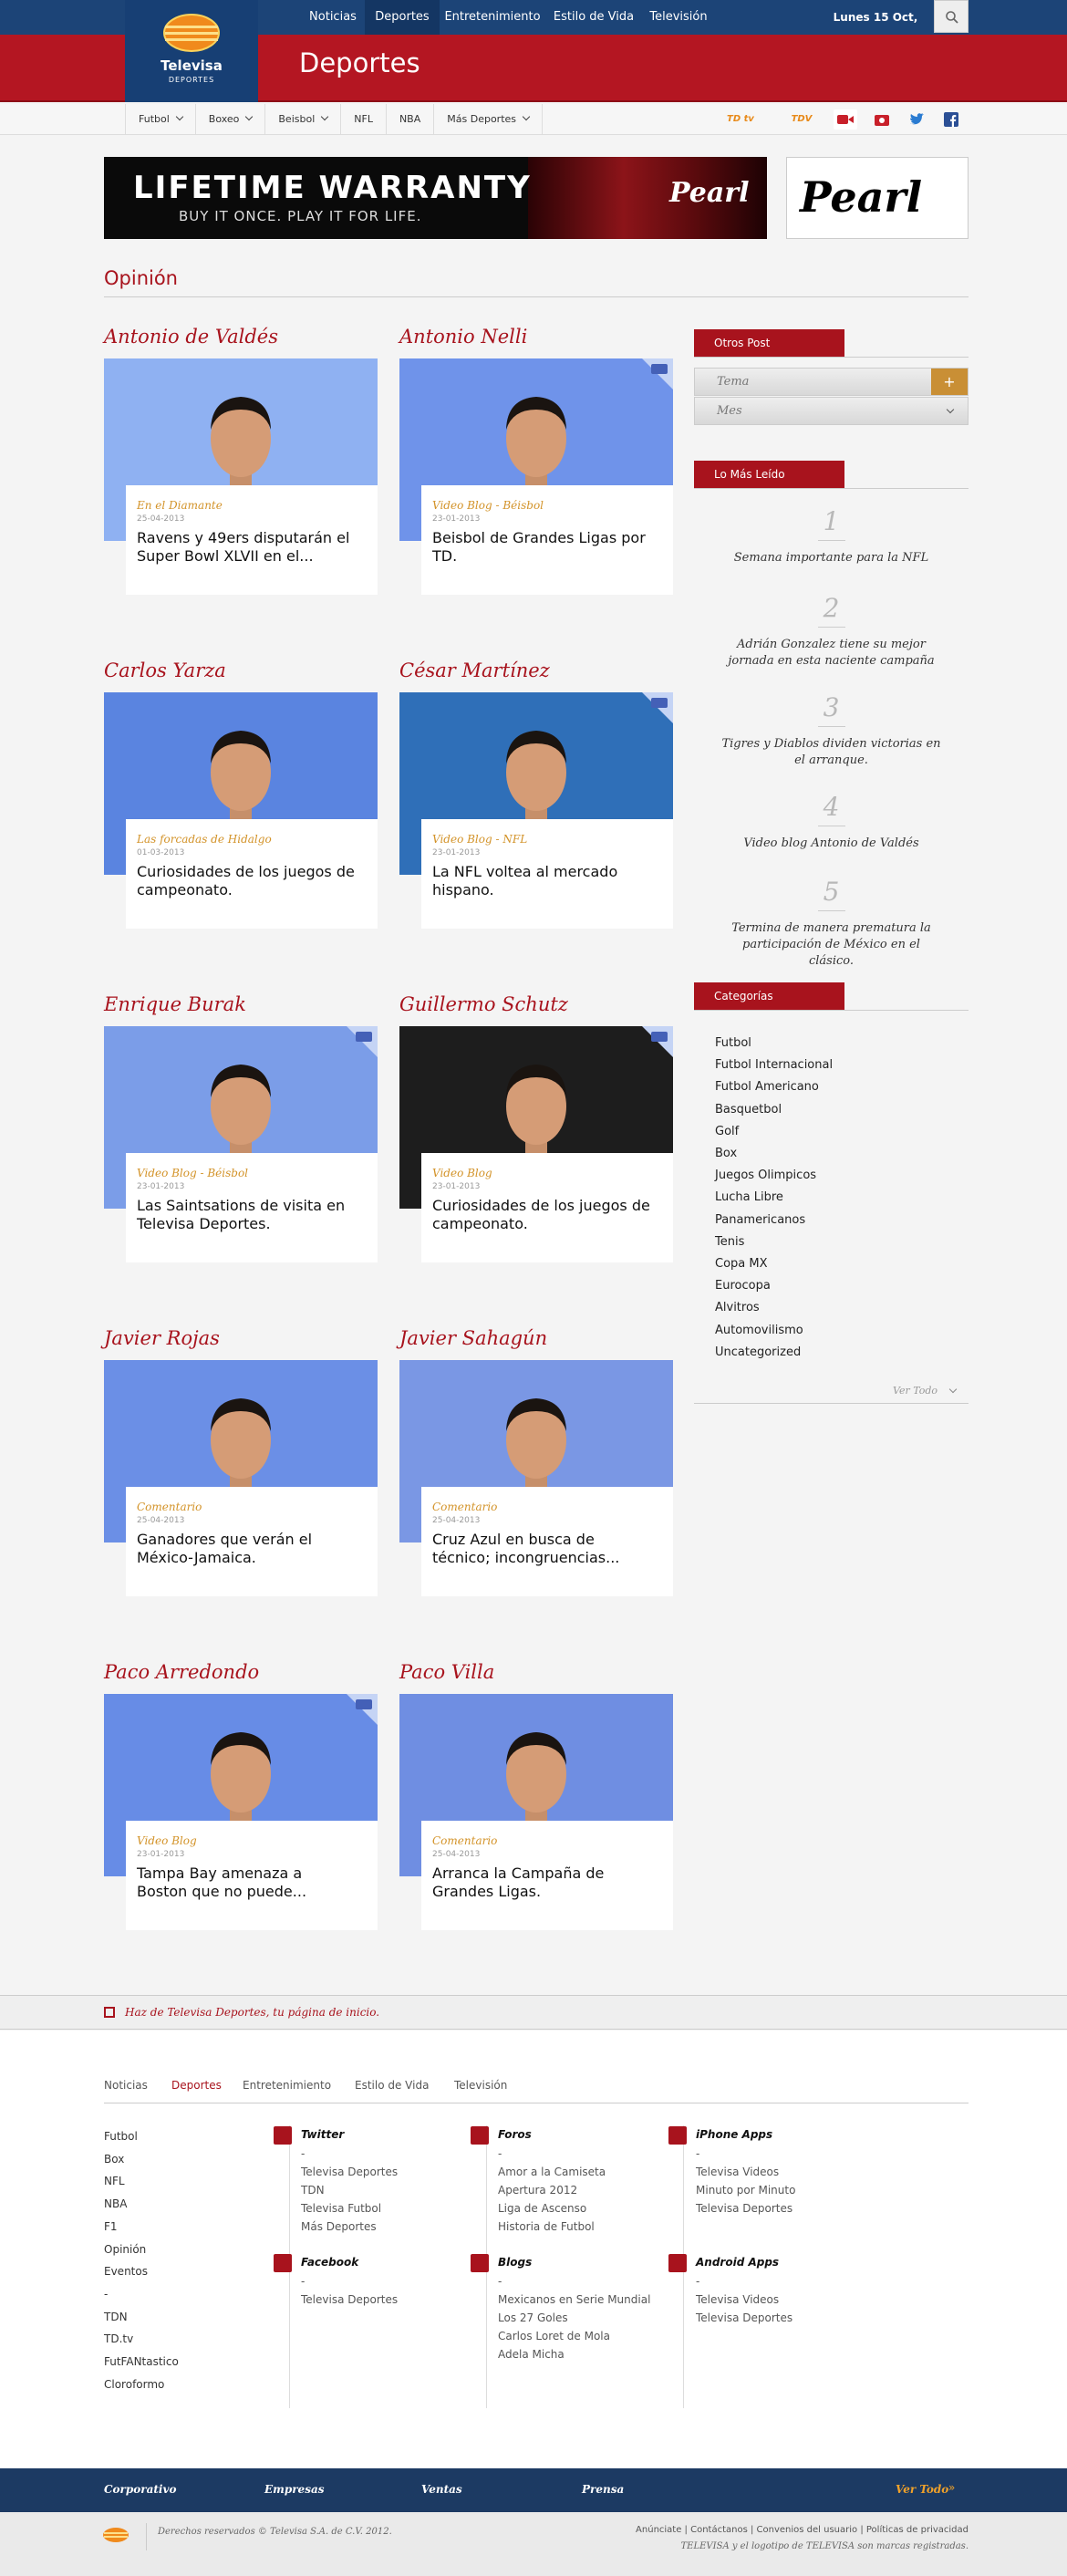 The width and height of the screenshot is (1067, 2576). Describe the element at coordinates (231, 119) in the screenshot. I see `subnav-boxeo: Boxeo` at that location.